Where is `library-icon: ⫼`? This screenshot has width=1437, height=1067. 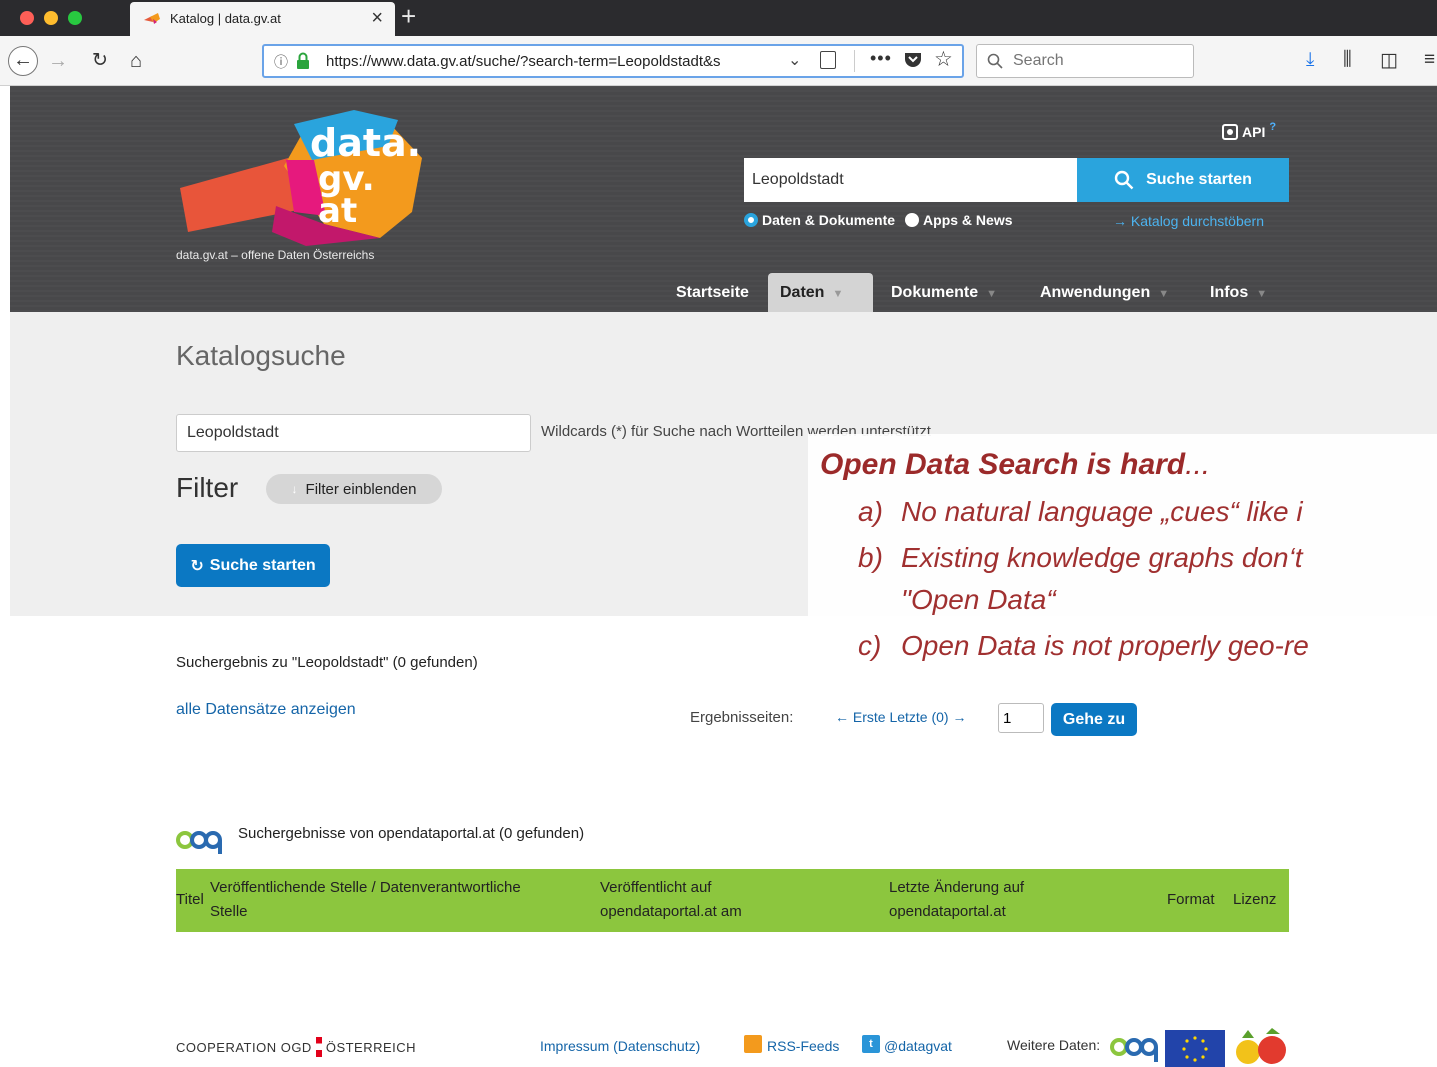 library-icon: ⫼ is located at coordinates (1347, 60).